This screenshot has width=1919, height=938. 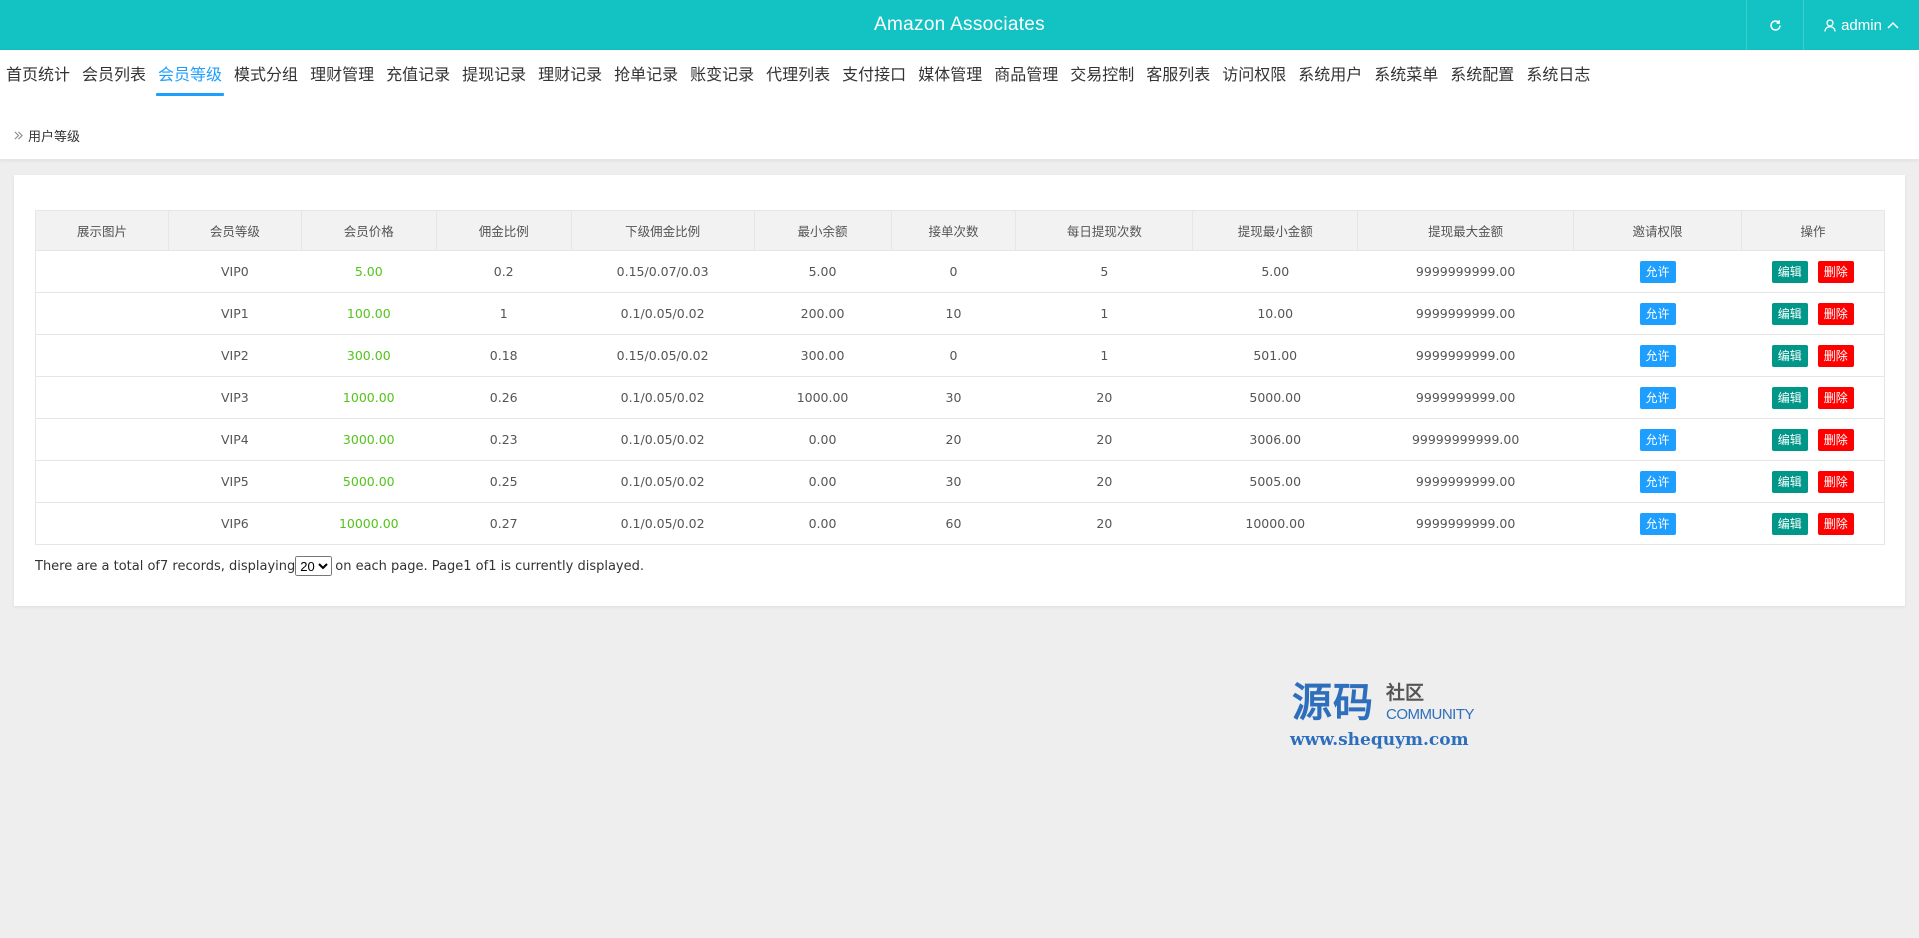 I want to click on nav-item: 理财管理, so click(x=342, y=73).